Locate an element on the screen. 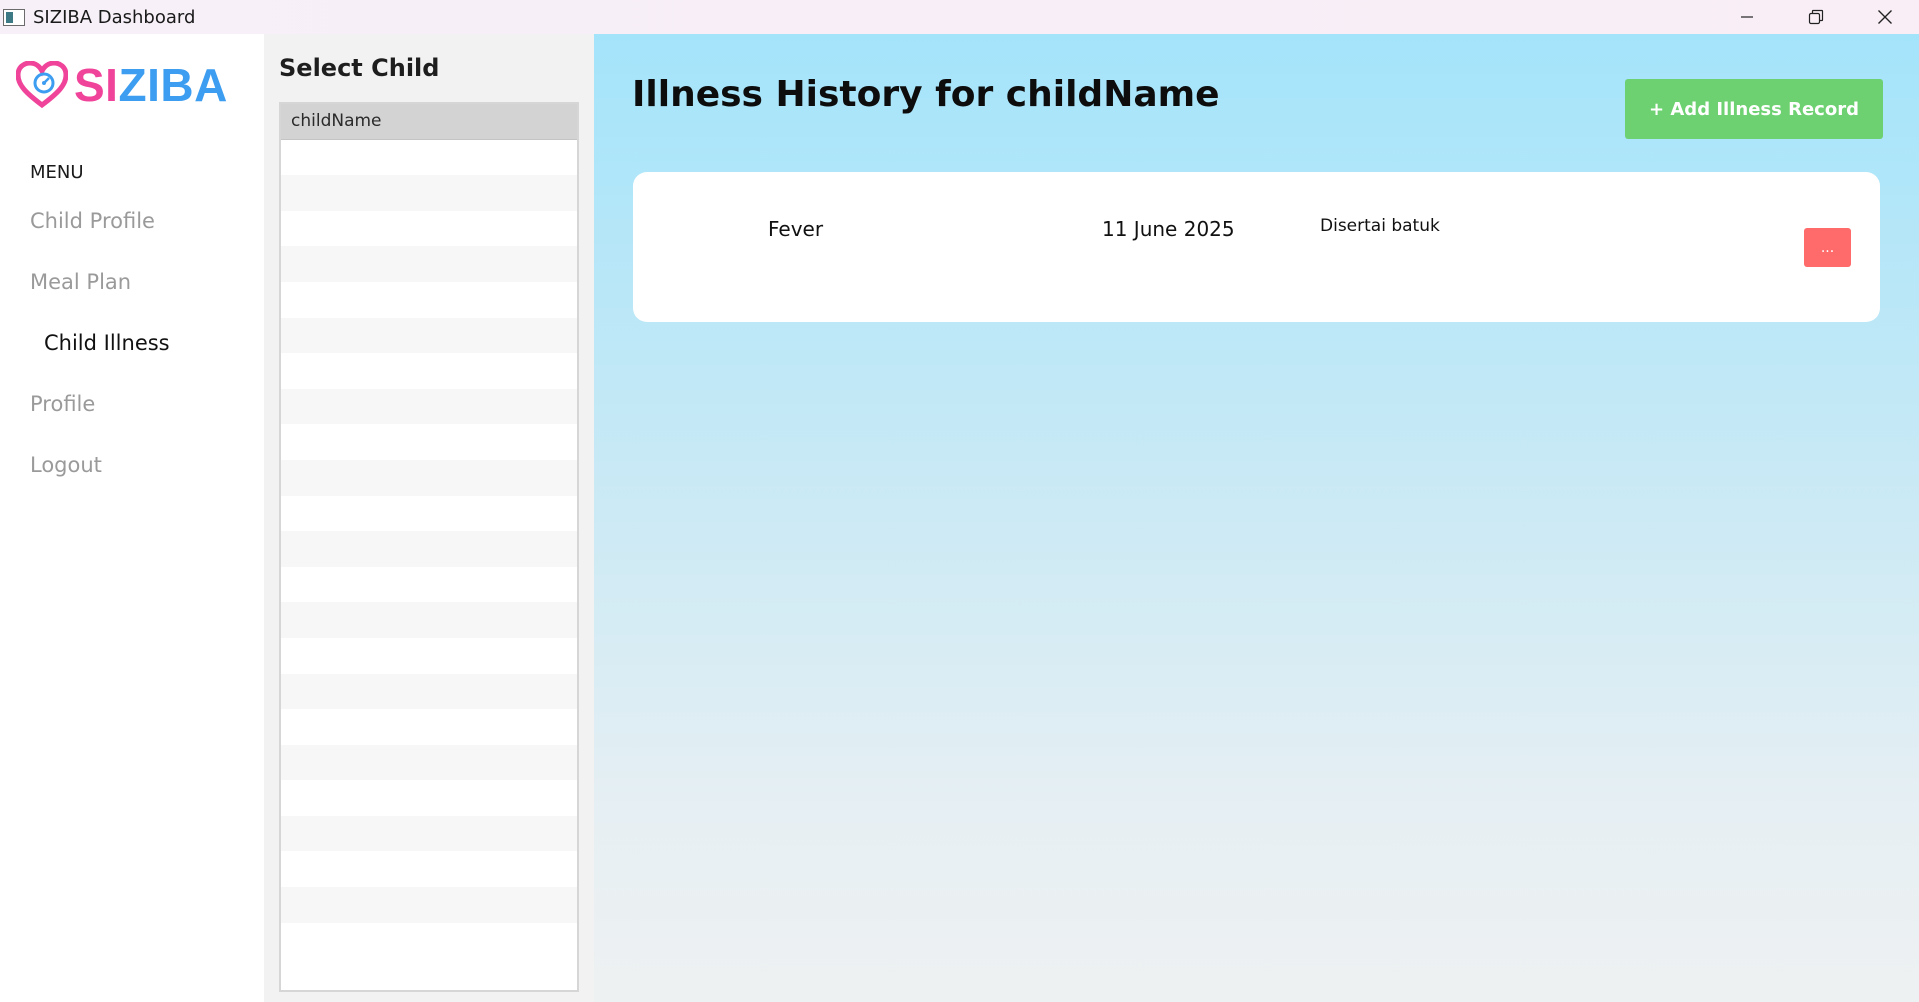  child-selector-title: Select Child is located at coordinates (359, 68).